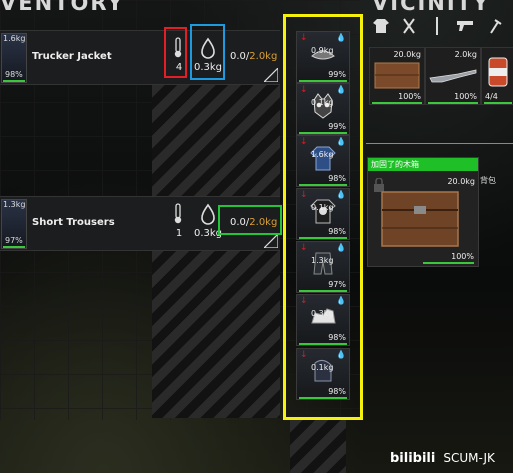  What do you see at coordinates (263, 56) in the screenshot?
I see `capacity-max: 2.0kg` at bounding box center [263, 56].